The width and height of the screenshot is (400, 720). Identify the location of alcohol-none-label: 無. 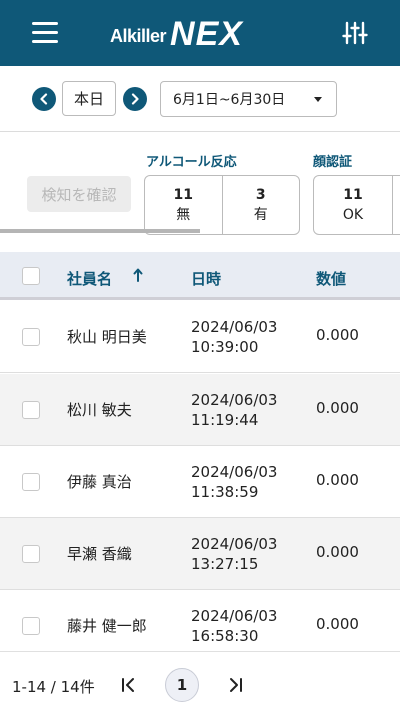
(183, 215).